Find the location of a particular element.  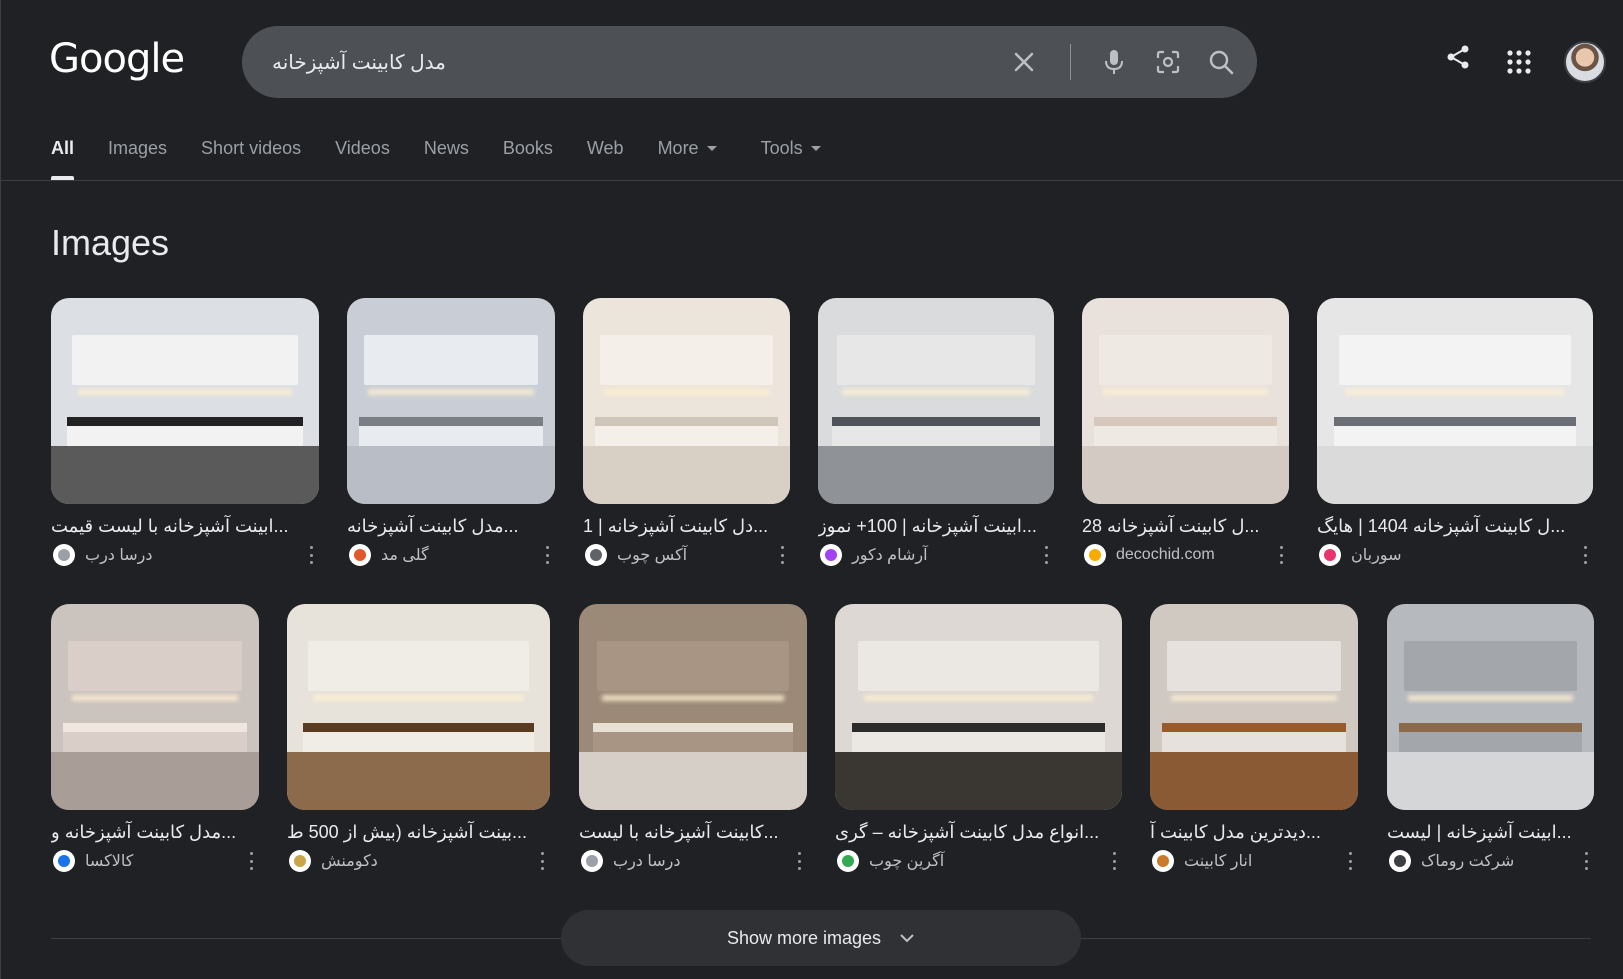

tab-web: Web is located at coordinates (605, 158).